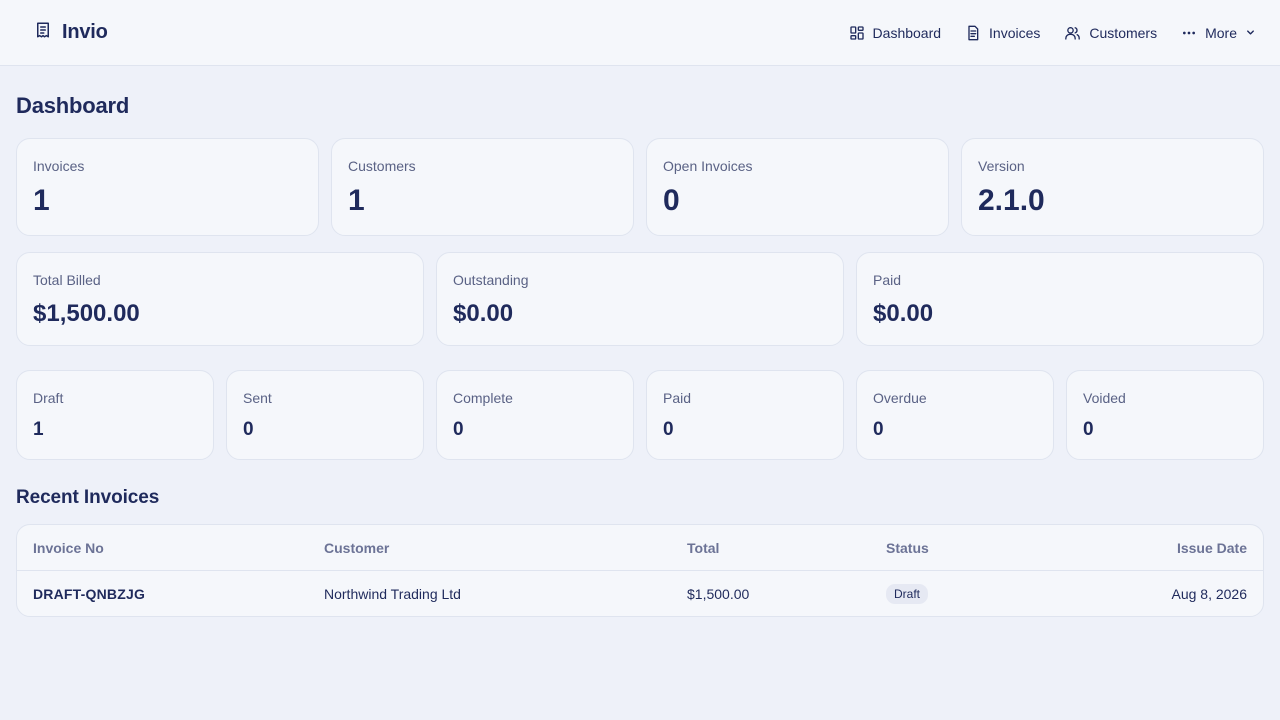  Describe the element at coordinates (857, 33) in the screenshot. I see `grid-icon` at that location.